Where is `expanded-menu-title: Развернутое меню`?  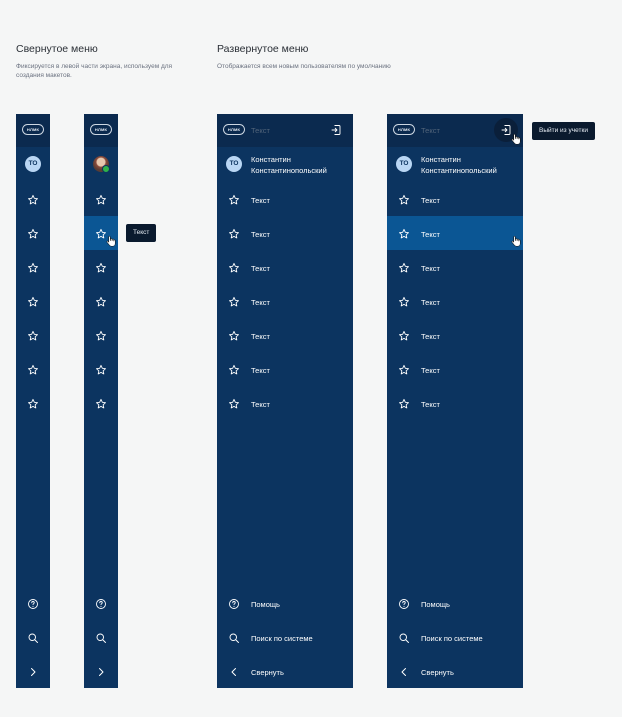
expanded-menu-title: Развернутое меню is located at coordinates (263, 49).